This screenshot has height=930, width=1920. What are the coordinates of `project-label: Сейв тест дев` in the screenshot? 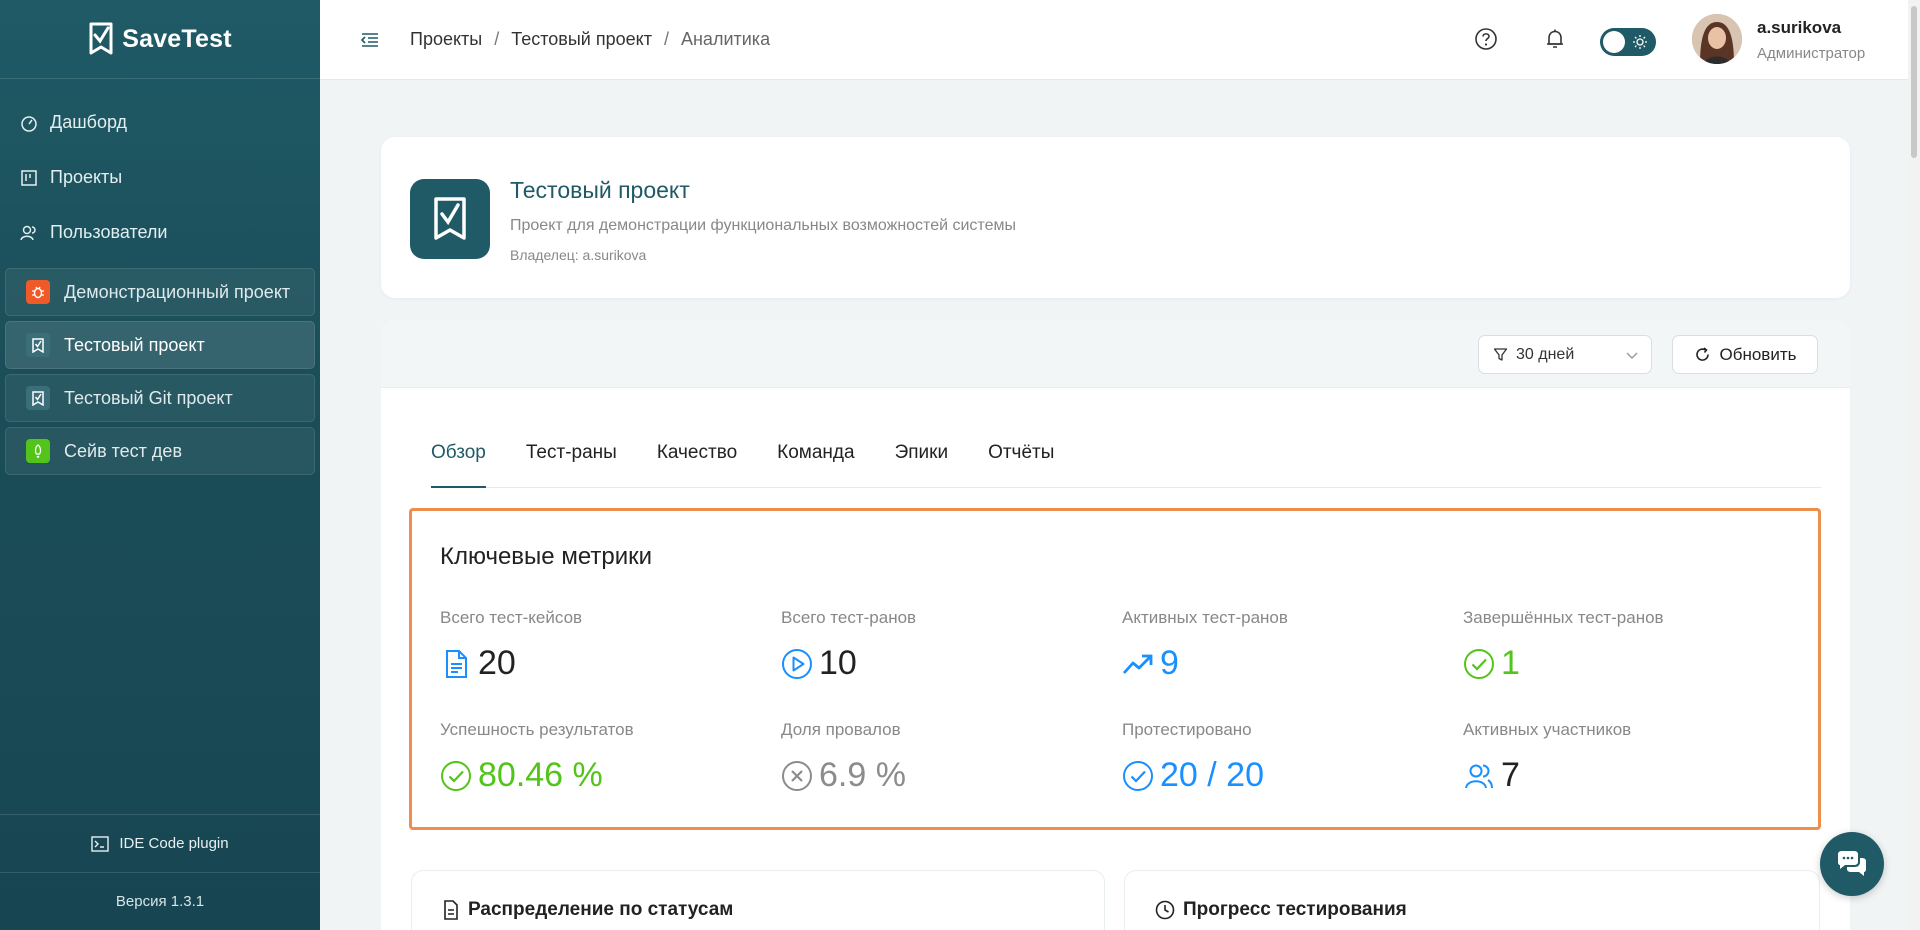 It's located at (123, 450).